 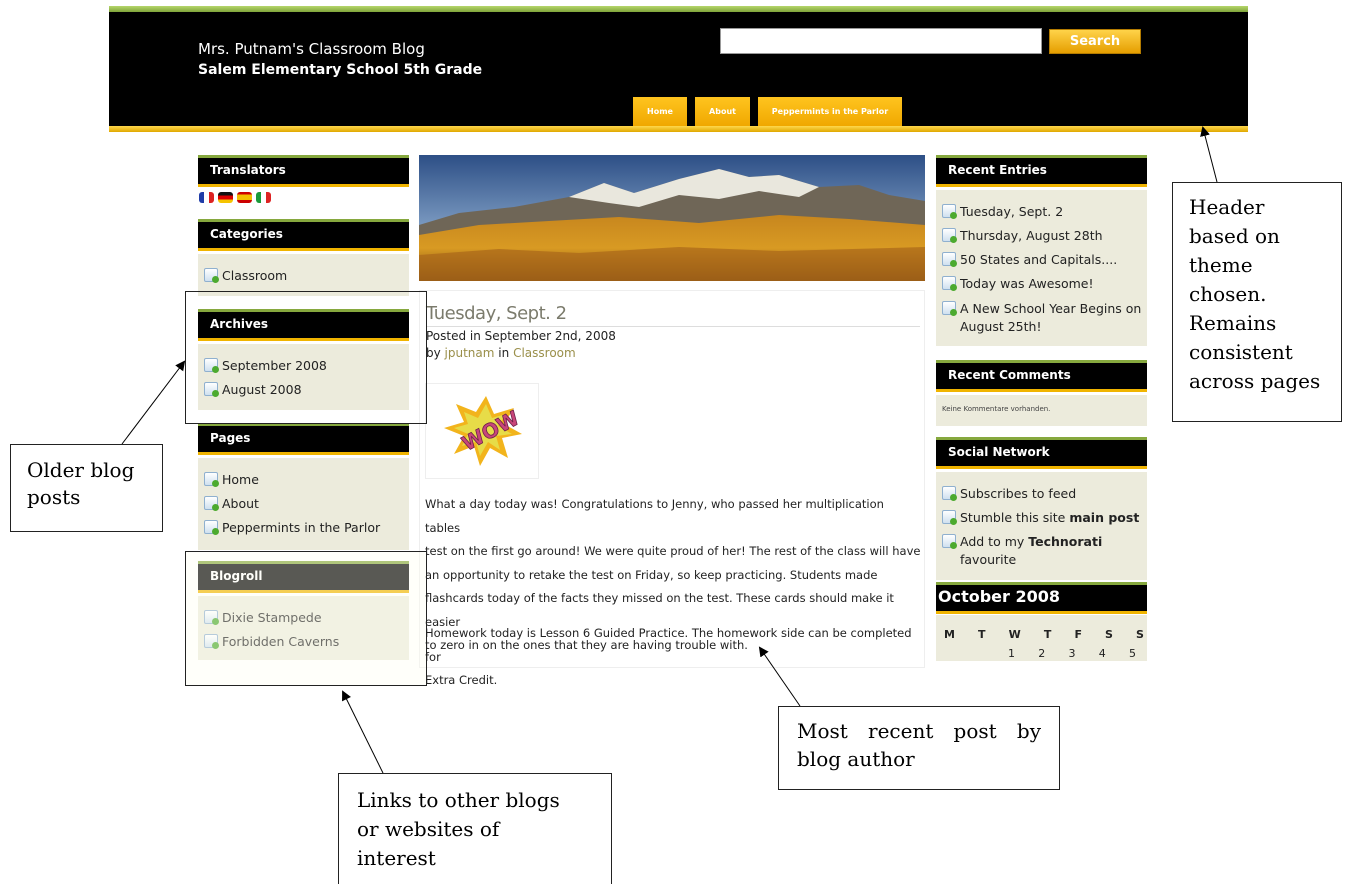 I want to click on recent-post-annotation: Most recent post by blog author, so click(x=919, y=748).